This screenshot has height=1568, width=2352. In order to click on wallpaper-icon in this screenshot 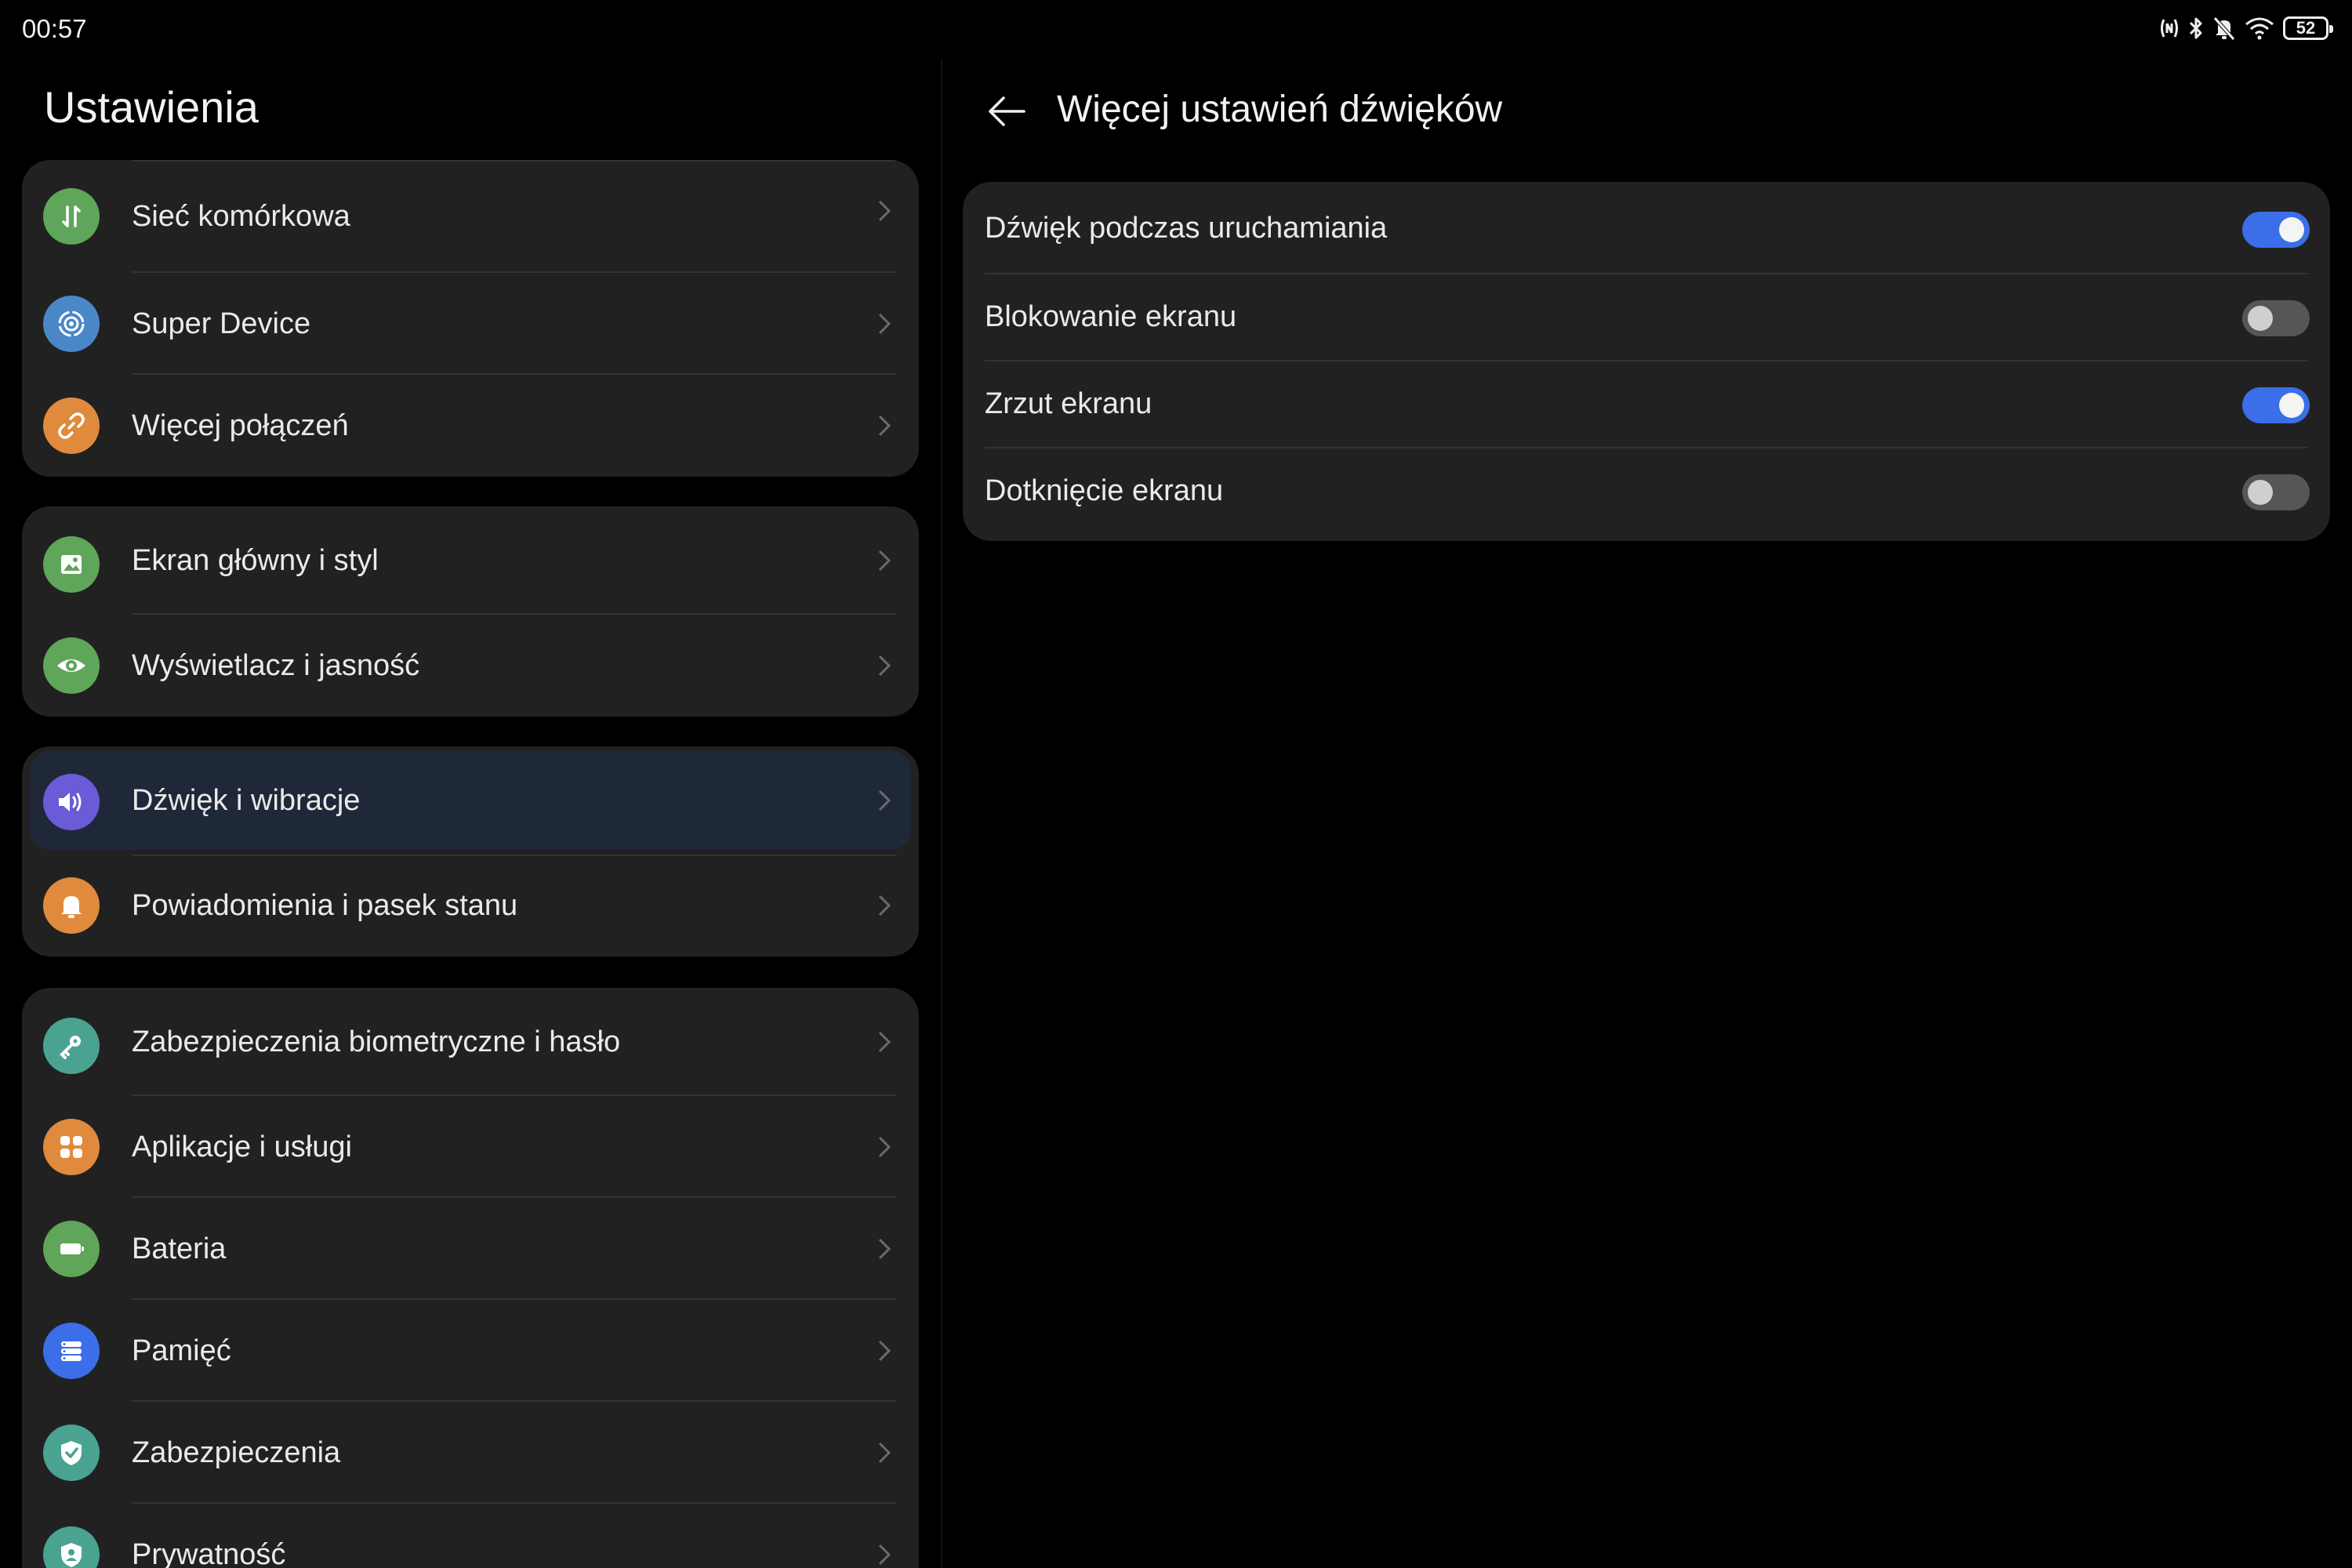, I will do `click(71, 564)`.